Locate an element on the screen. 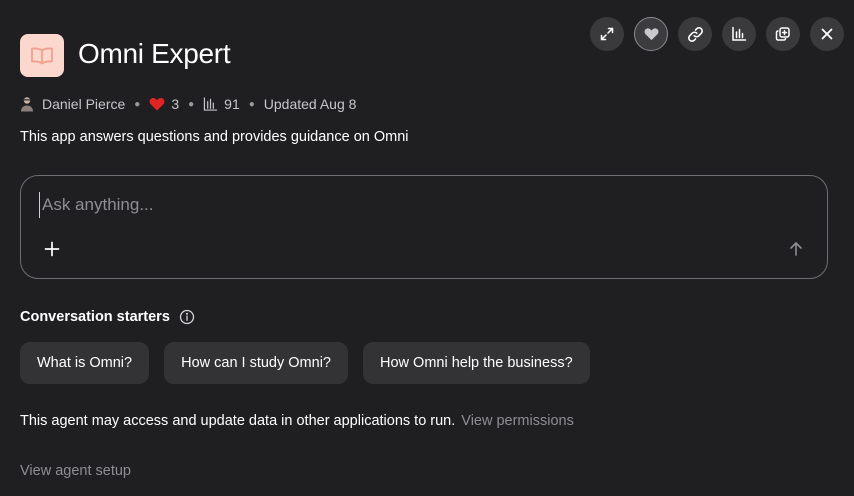  meta-row: Daniel Pierce ● 3 ● 91 ● Updated Aug 8 is located at coordinates (188, 104).